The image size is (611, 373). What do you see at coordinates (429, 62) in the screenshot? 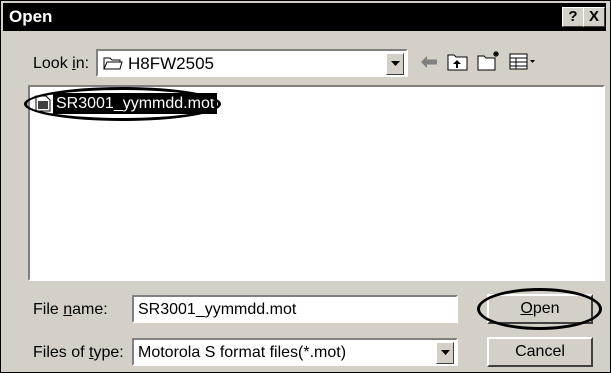
I see `back-arrow-icon` at bounding box center [429, 62].